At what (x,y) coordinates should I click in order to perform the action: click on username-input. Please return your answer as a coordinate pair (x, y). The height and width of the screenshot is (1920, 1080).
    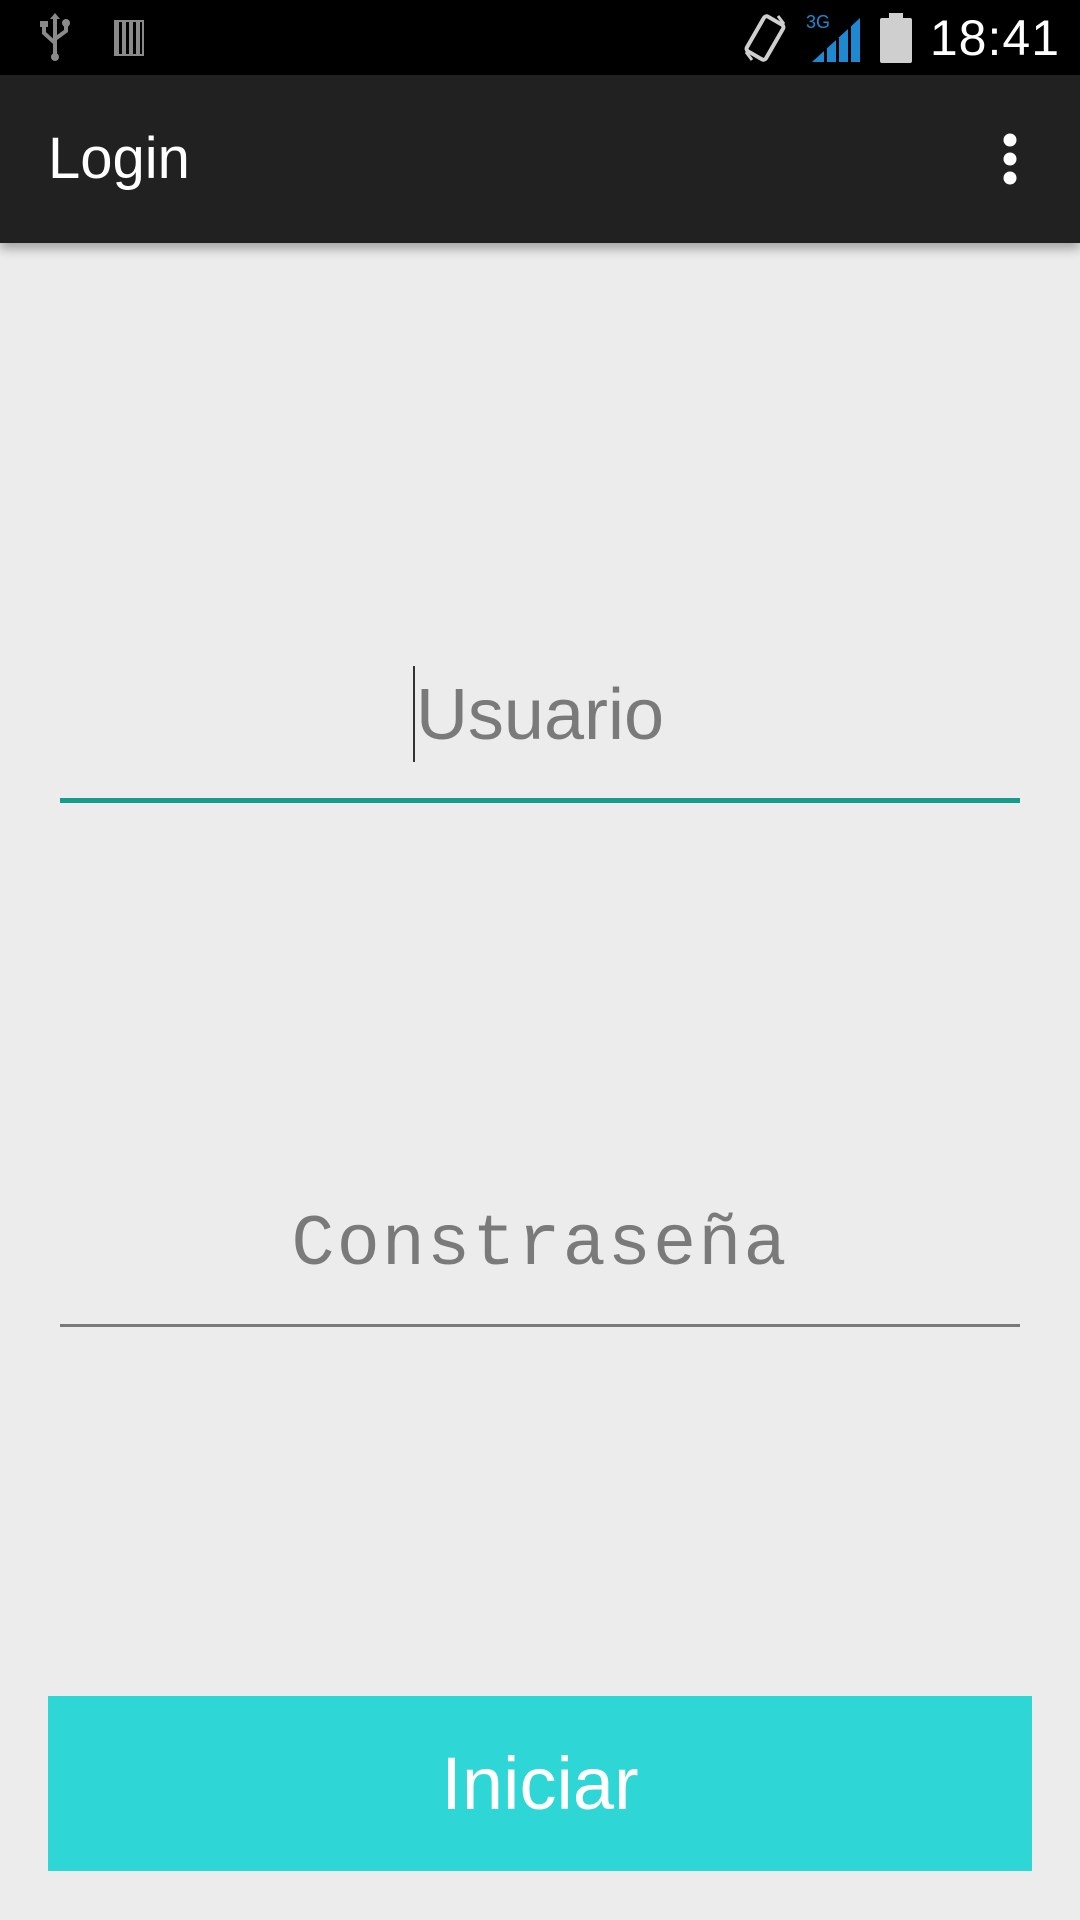
    Looking at the image, I should click on (540, 715).